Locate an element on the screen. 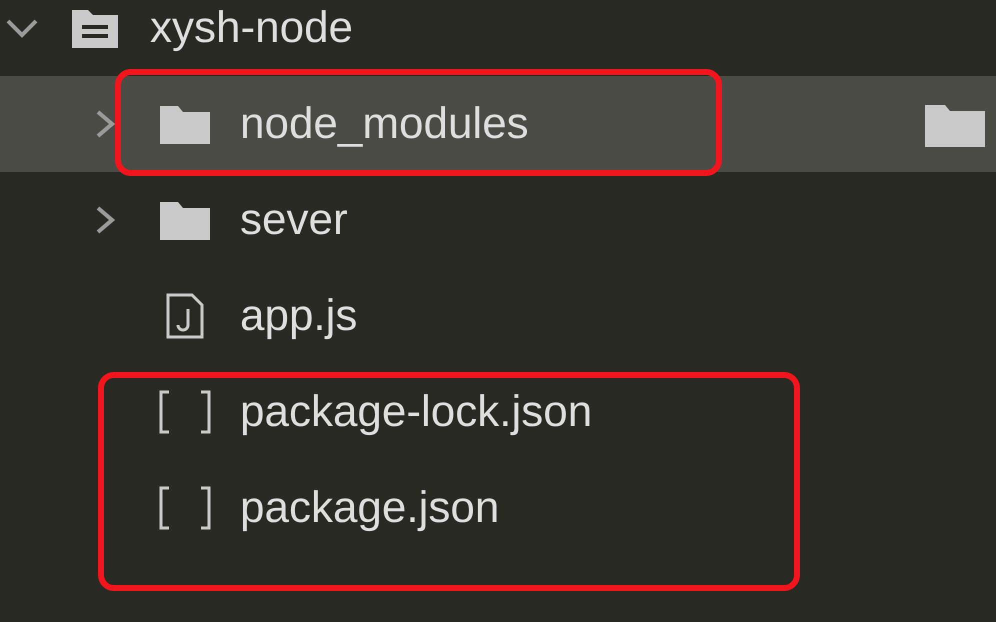 The width and height of the screenshot is (996, 622). chevron-down-icon is located at coordinates (22, 28).